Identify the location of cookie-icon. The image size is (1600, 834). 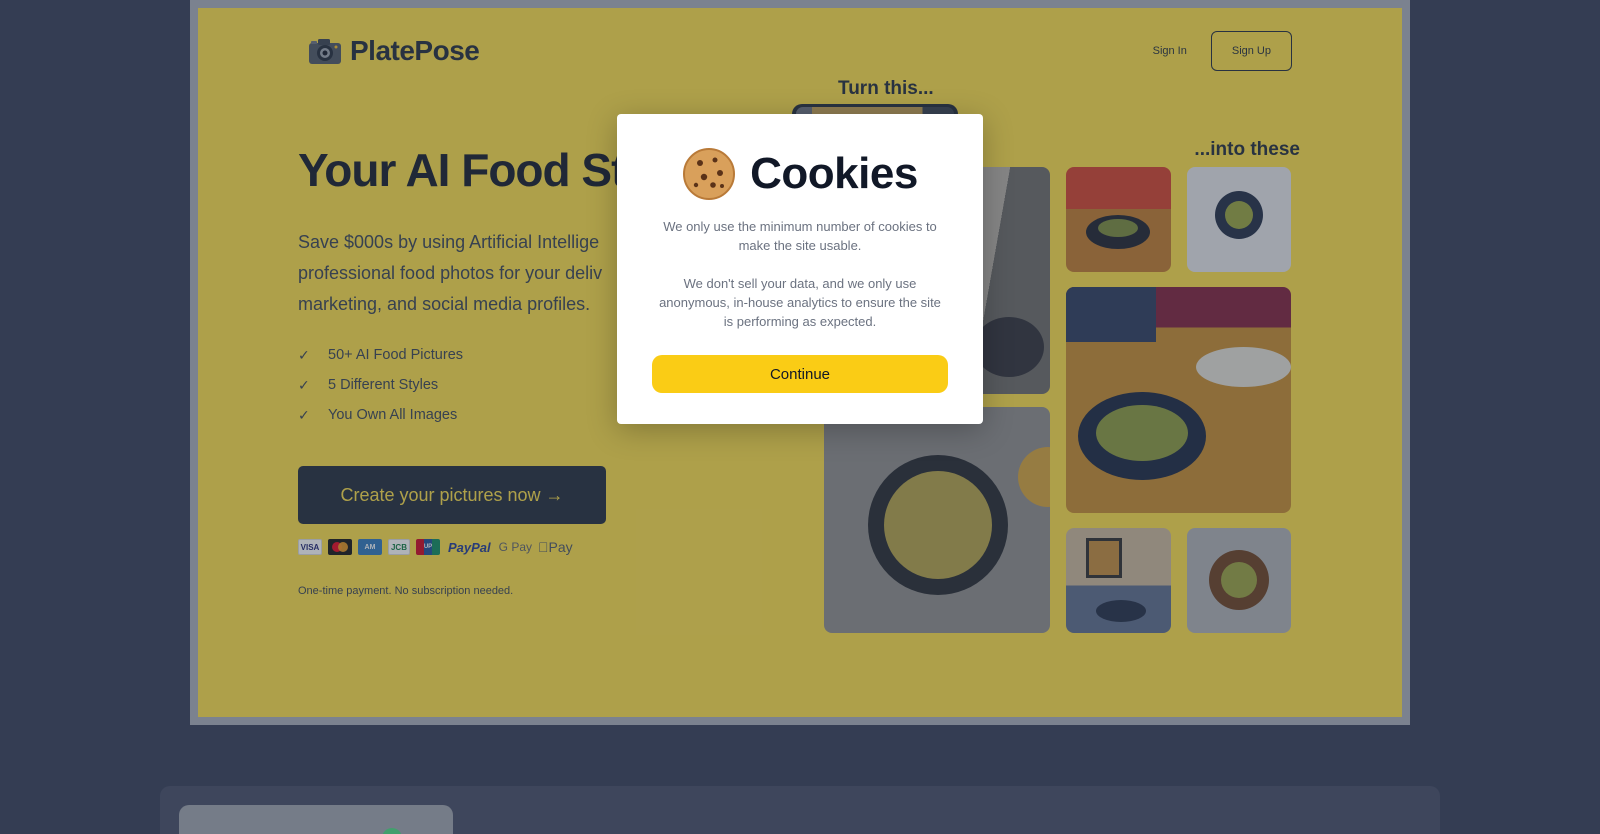
(709, 174).